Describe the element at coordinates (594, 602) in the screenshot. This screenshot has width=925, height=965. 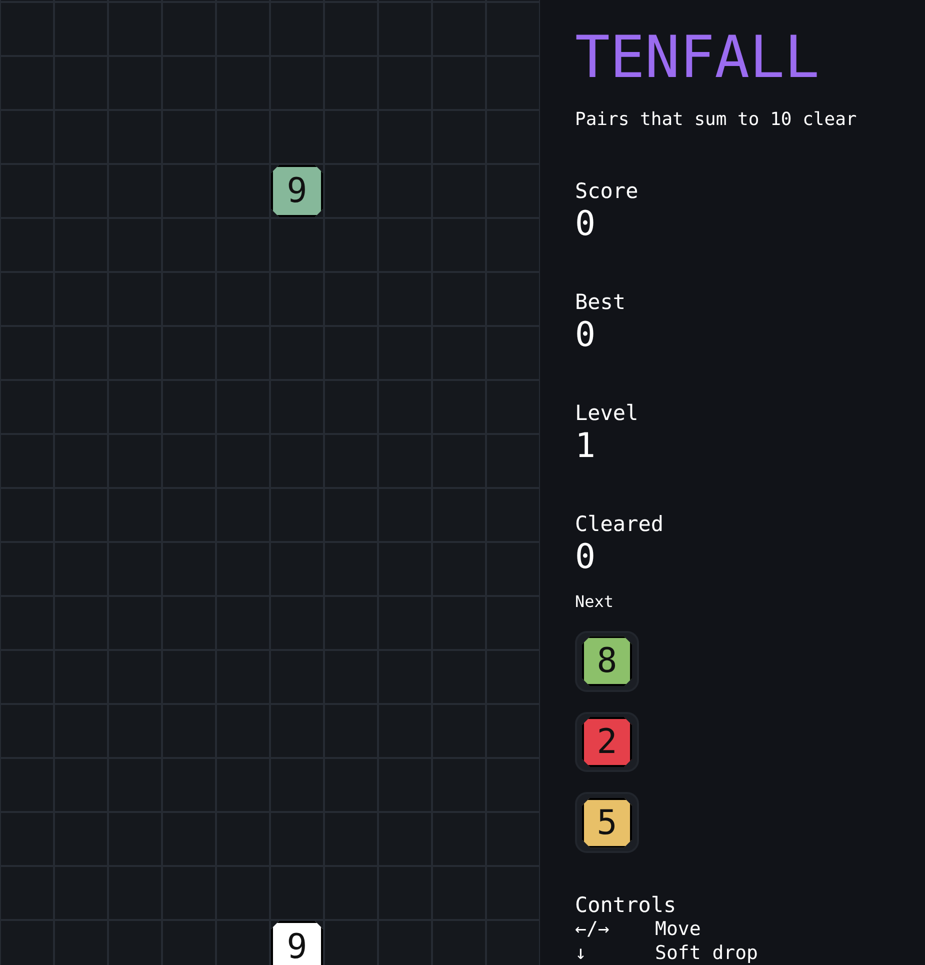
I see `next-label: Next` at that location.